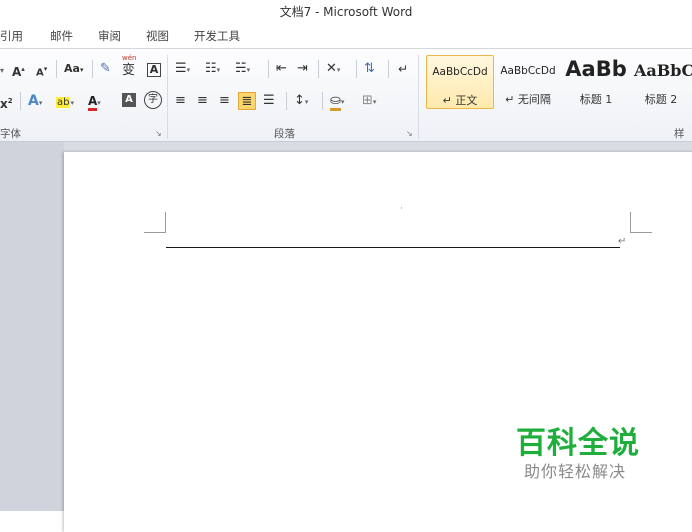  What do you see at coordinates (180, 101) in the screenshot?
I see `align-left-icon: ≡` at bounding box center [180, 101].